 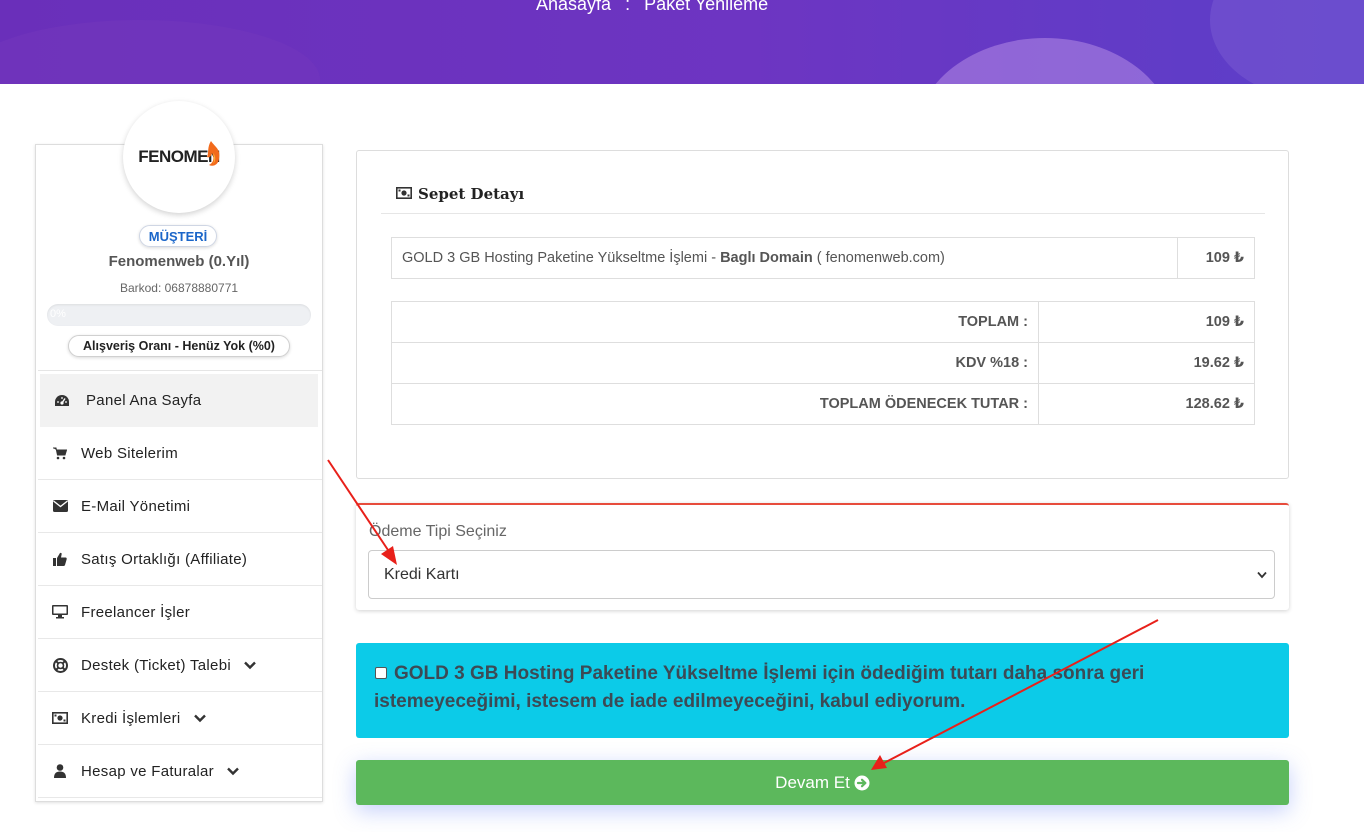 I want to click on envelope-icon, so click(x=60, y=506).